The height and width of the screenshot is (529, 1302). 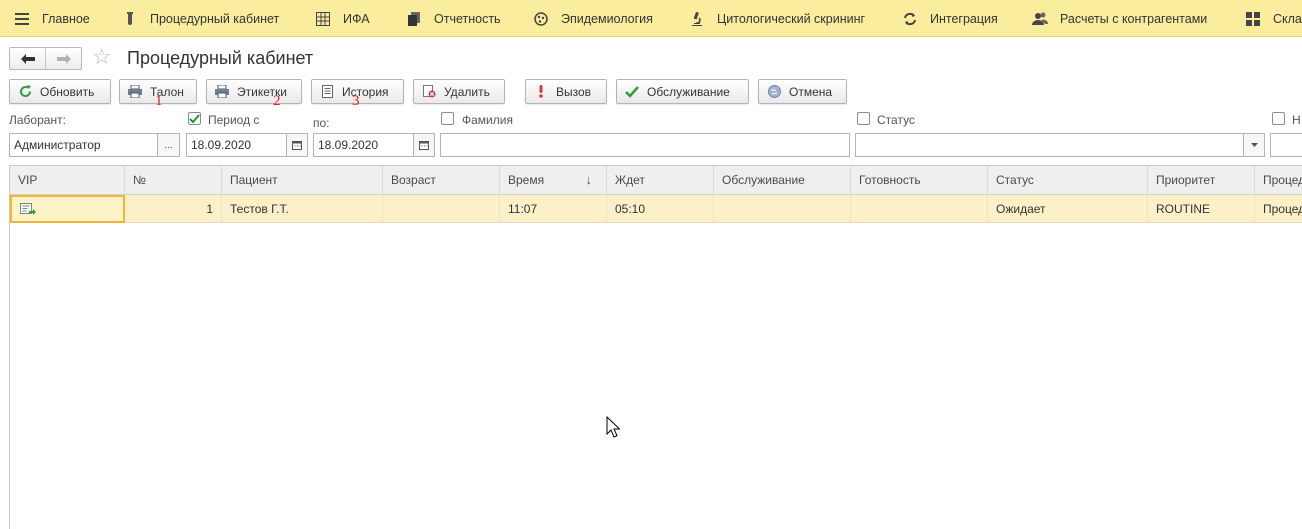 I want to click on column-header-service: Обслуживание, so click(x=782, y=180).